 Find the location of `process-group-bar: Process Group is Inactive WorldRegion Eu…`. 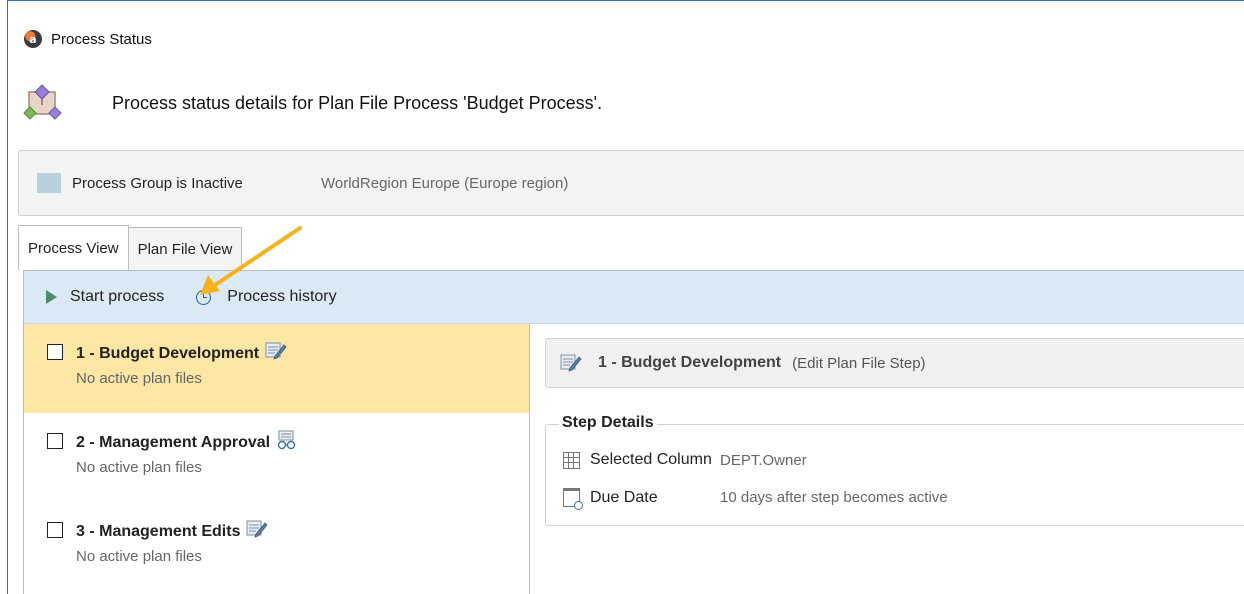

process-group-bar: Process Group is Inactive WorldRegion Eu… is located at coordinates (631, 183).